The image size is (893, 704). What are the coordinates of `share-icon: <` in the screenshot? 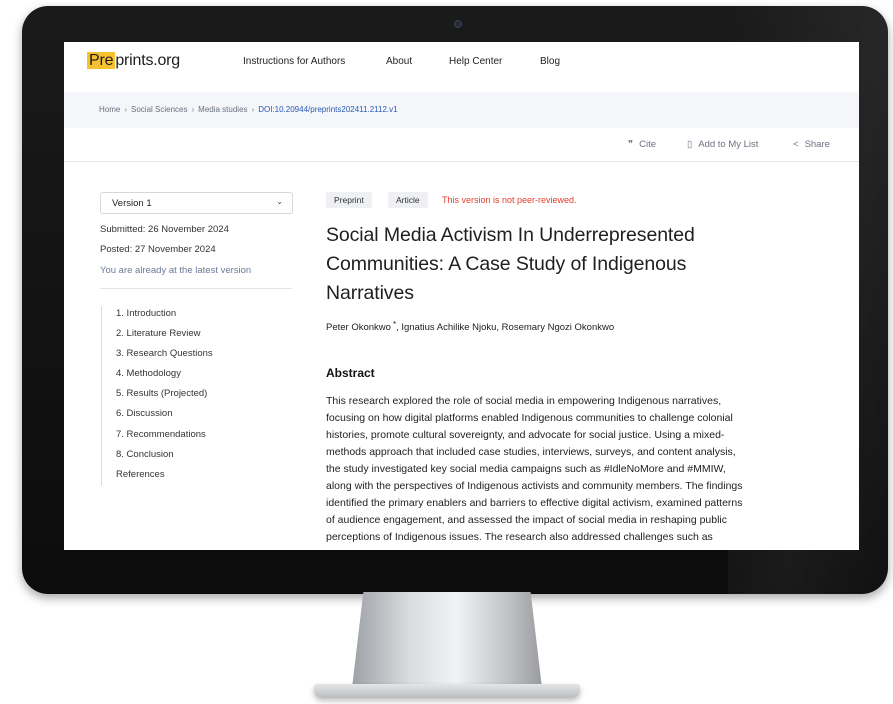 It's located at (796, 144).